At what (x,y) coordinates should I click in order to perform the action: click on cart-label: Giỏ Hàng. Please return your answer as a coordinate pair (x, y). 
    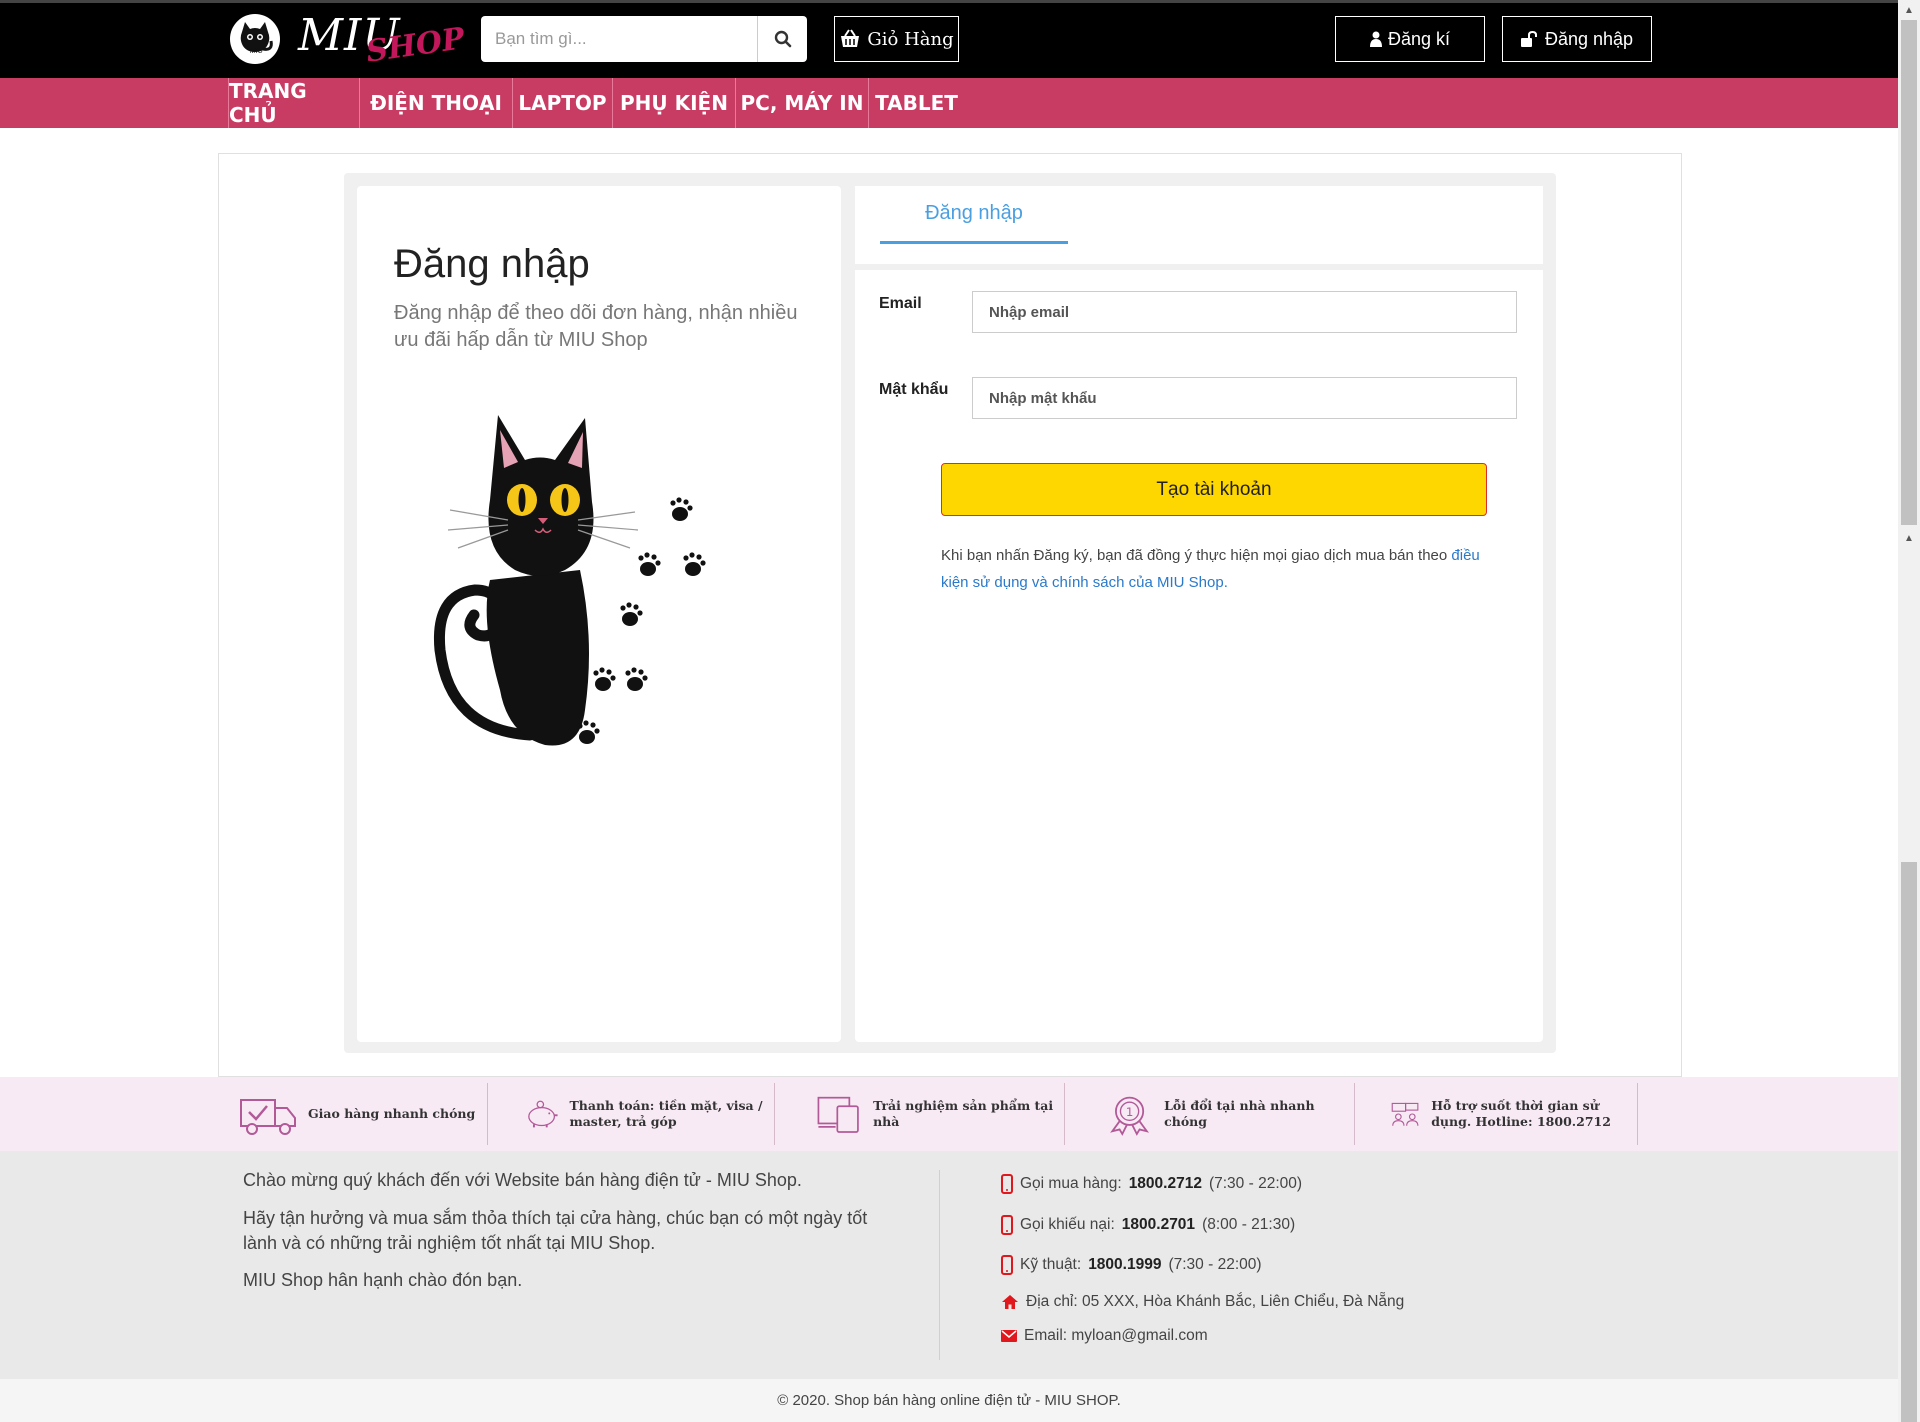
    Looking at the image, I should click on (910, 39).